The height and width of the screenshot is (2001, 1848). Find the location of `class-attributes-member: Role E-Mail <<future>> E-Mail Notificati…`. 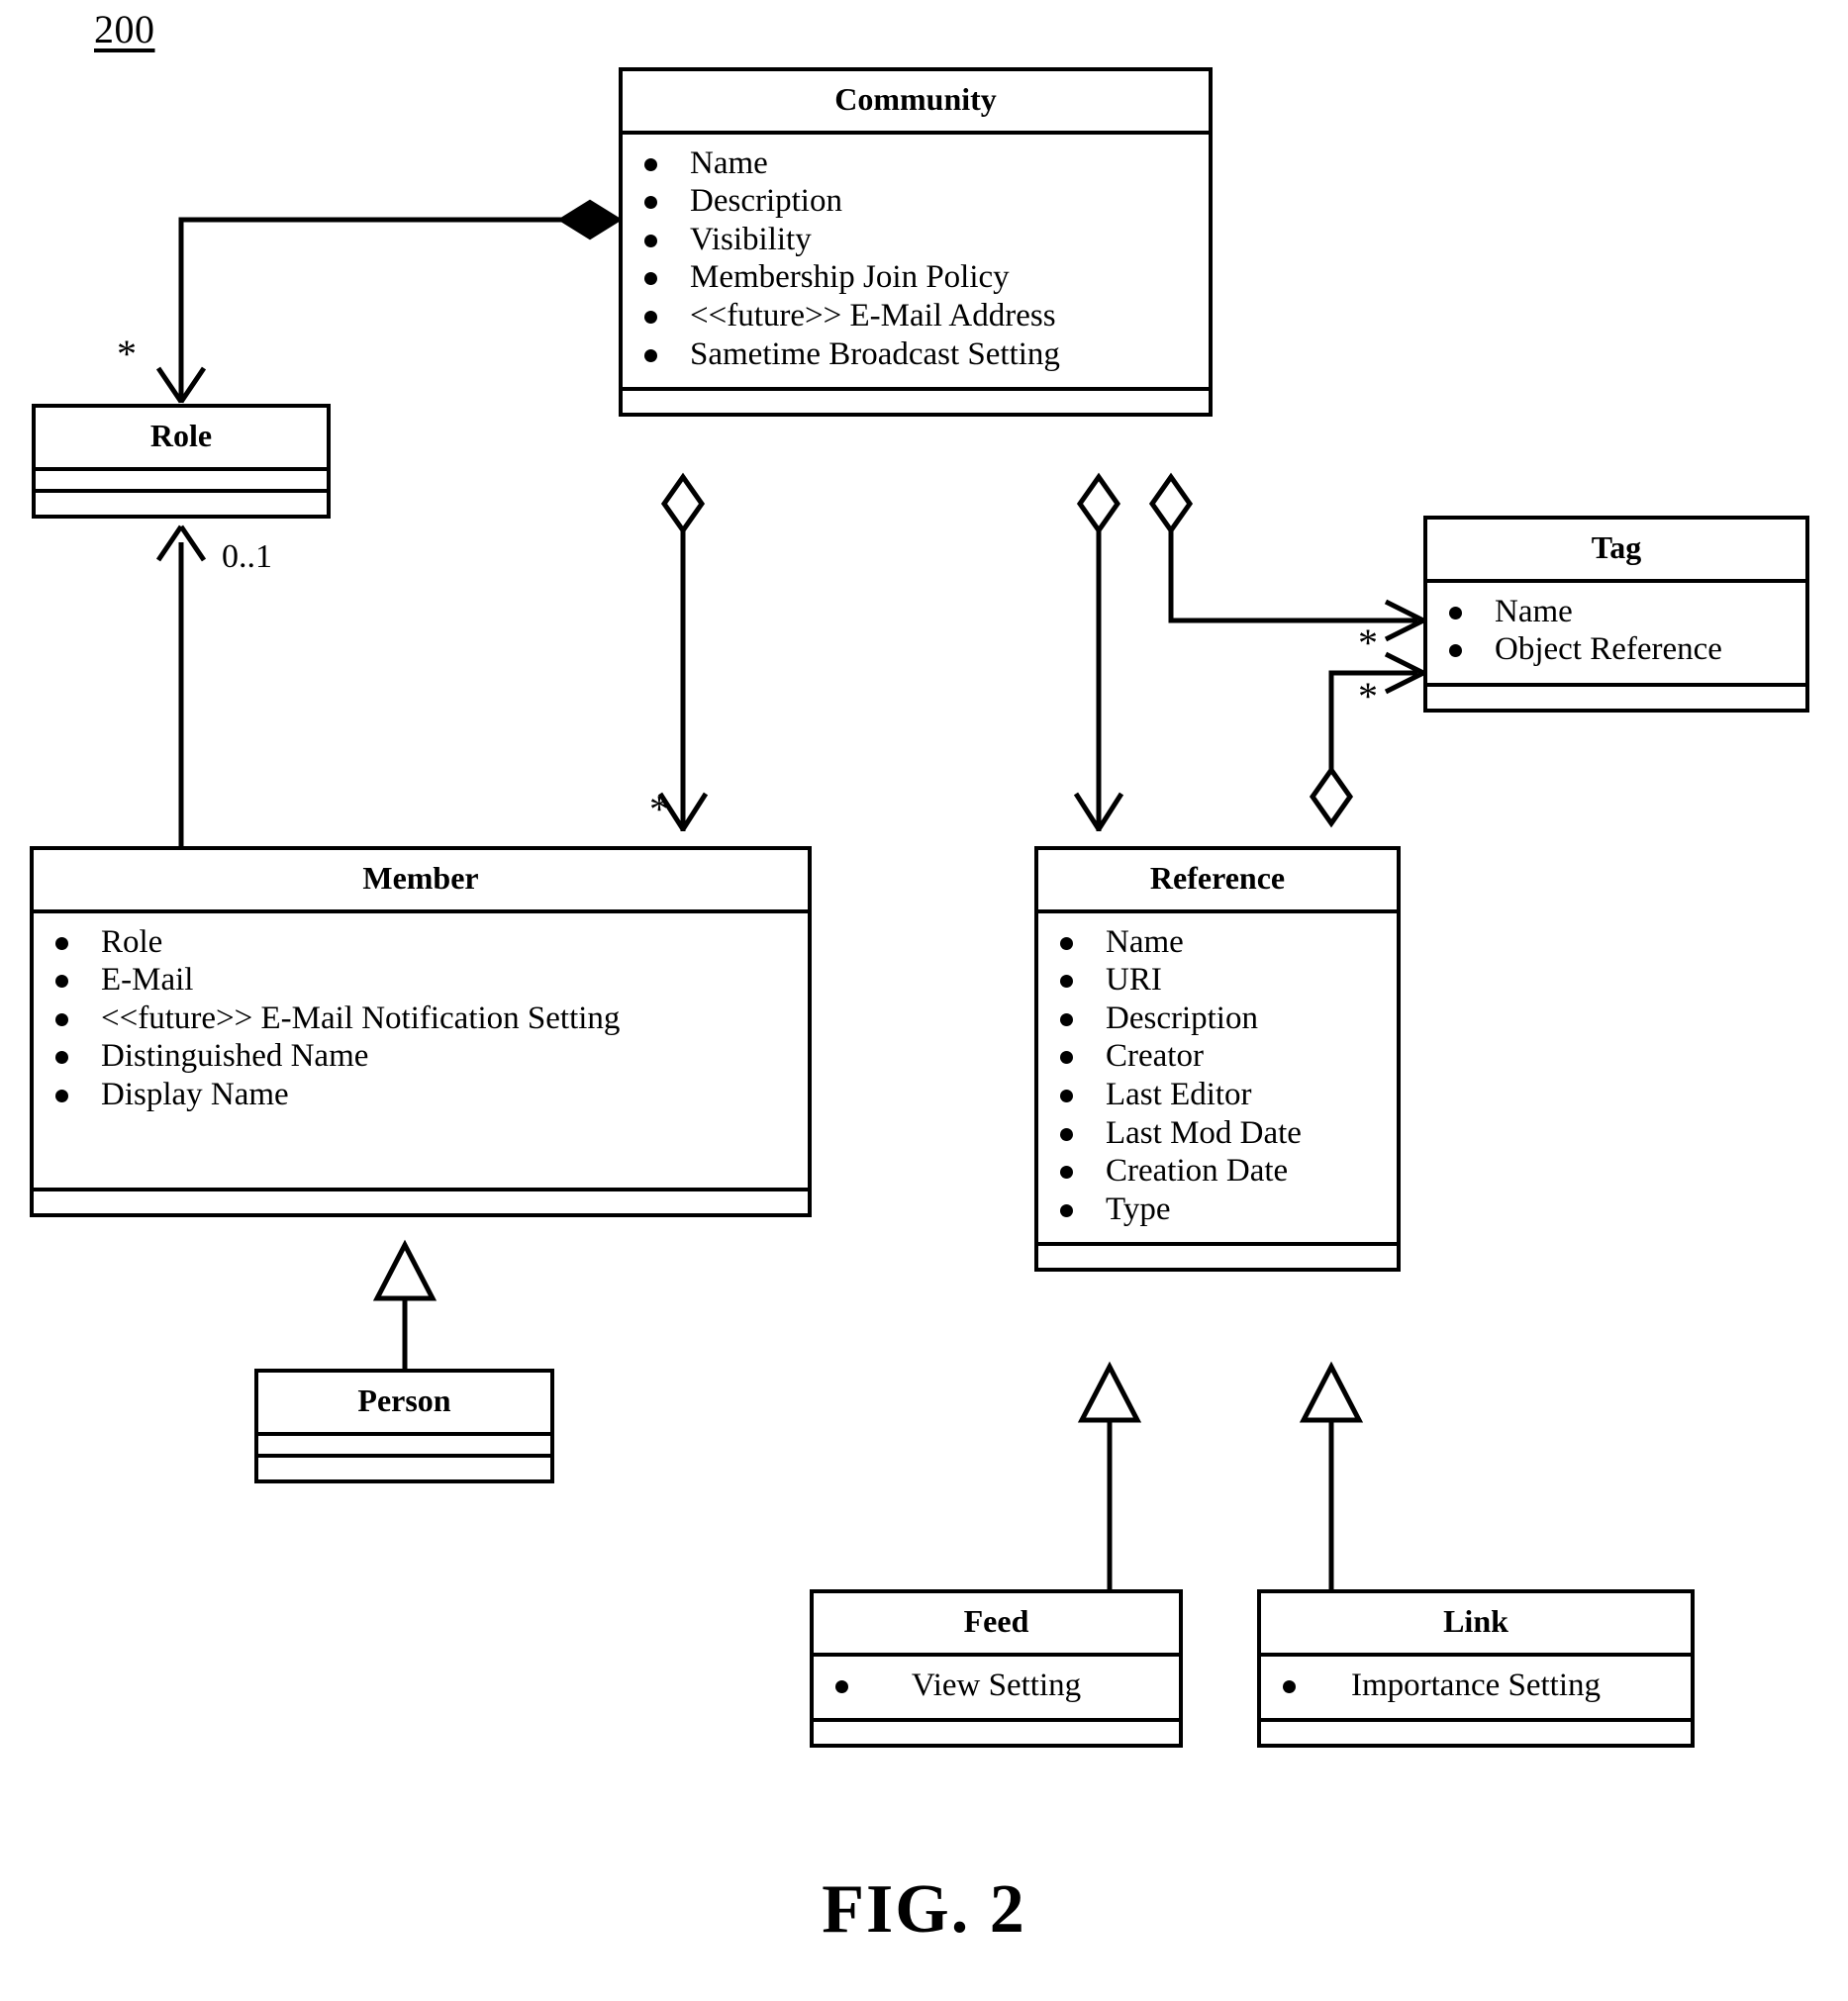

class-attributes-member: Role E-Mail <<future>> E-Mail Notificati… is located at coordinates (421, 1052).